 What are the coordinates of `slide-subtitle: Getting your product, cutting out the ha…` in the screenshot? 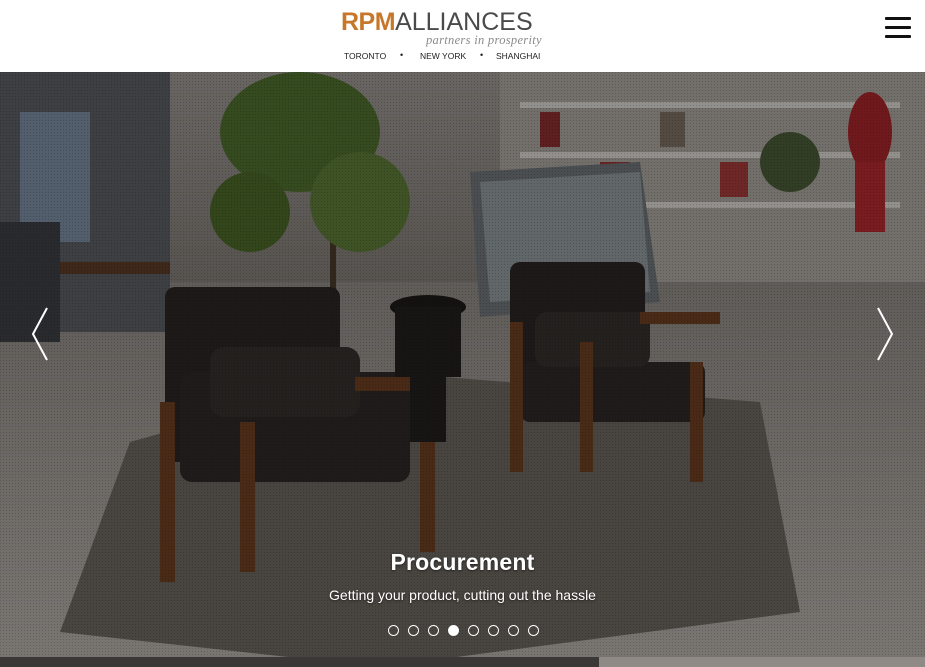 It's located at (462, 595).